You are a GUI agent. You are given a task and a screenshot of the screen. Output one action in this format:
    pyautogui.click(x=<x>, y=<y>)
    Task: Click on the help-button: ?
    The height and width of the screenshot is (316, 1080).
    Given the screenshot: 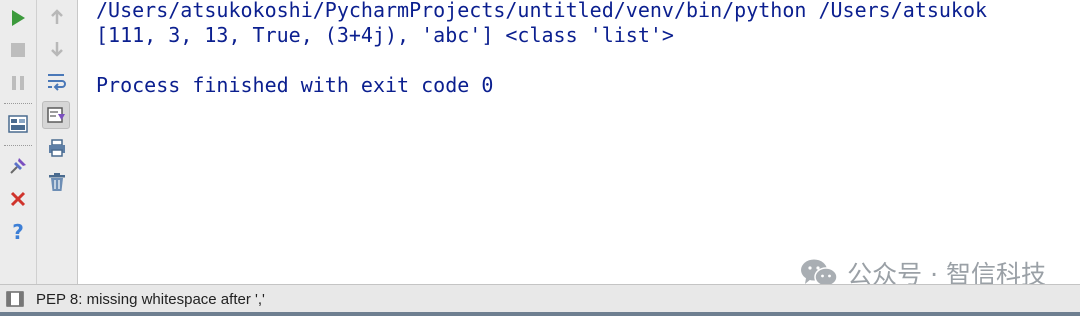 What is the action you would take?
    pyautogui.click(x=18, y=232)
    